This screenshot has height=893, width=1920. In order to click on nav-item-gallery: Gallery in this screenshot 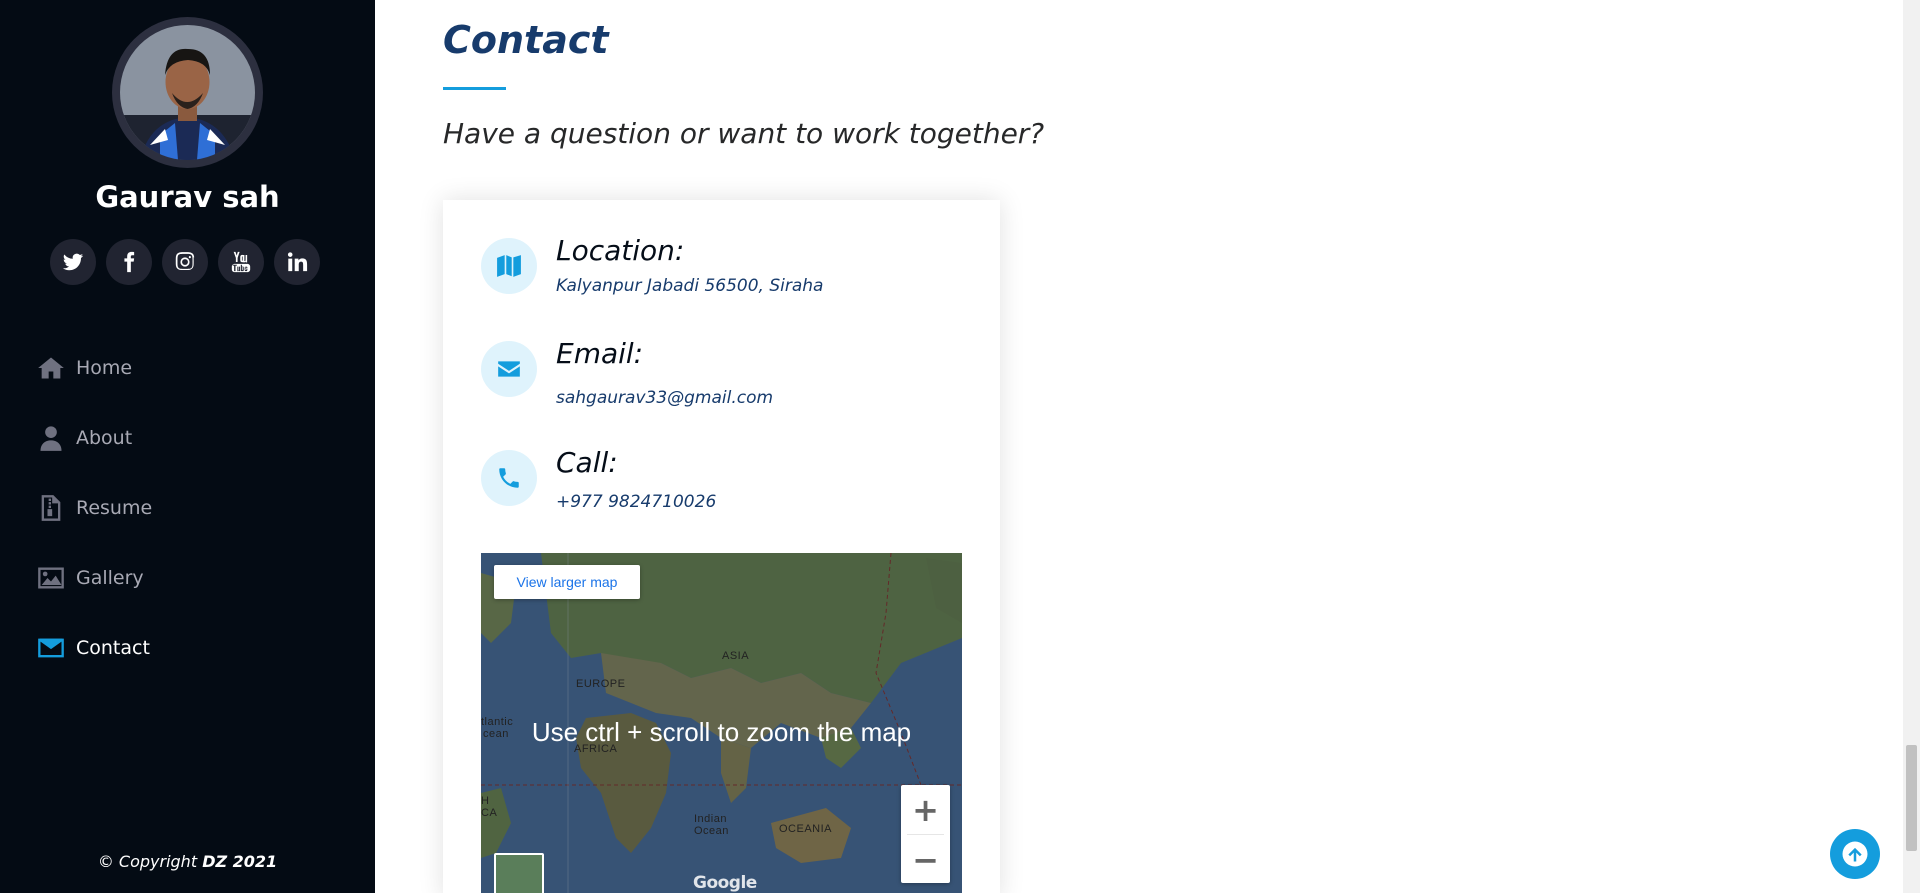, I will do `click(94, 578)`.